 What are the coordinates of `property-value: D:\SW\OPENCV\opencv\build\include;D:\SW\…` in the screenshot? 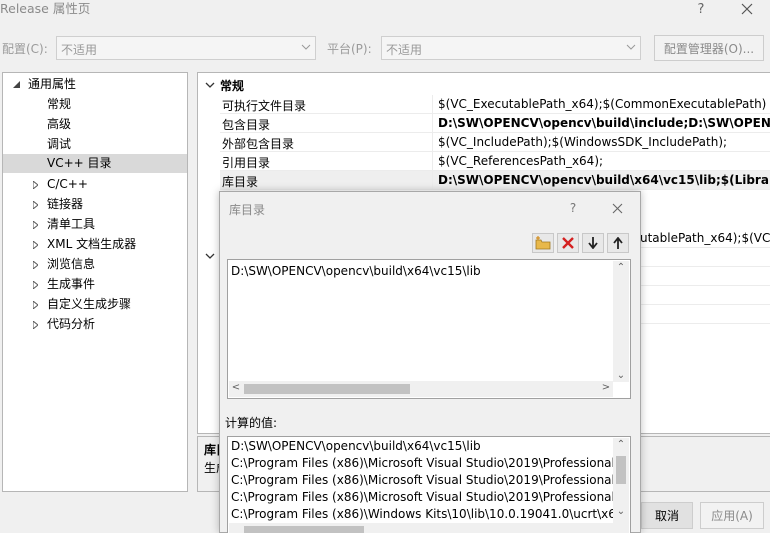 It's located at (604, 123).